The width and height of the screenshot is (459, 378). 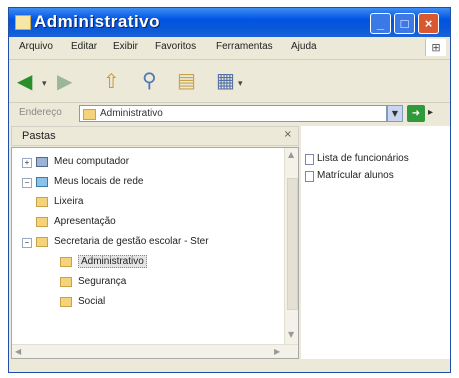 I want to click on address-field: Administrativo, so click(x=233, y=113).